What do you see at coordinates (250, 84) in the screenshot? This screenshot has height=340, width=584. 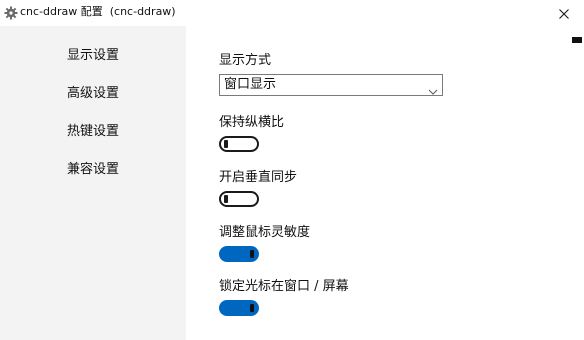 I see `display-mode-value: 窗口显示` at bounding box center [250, 84].